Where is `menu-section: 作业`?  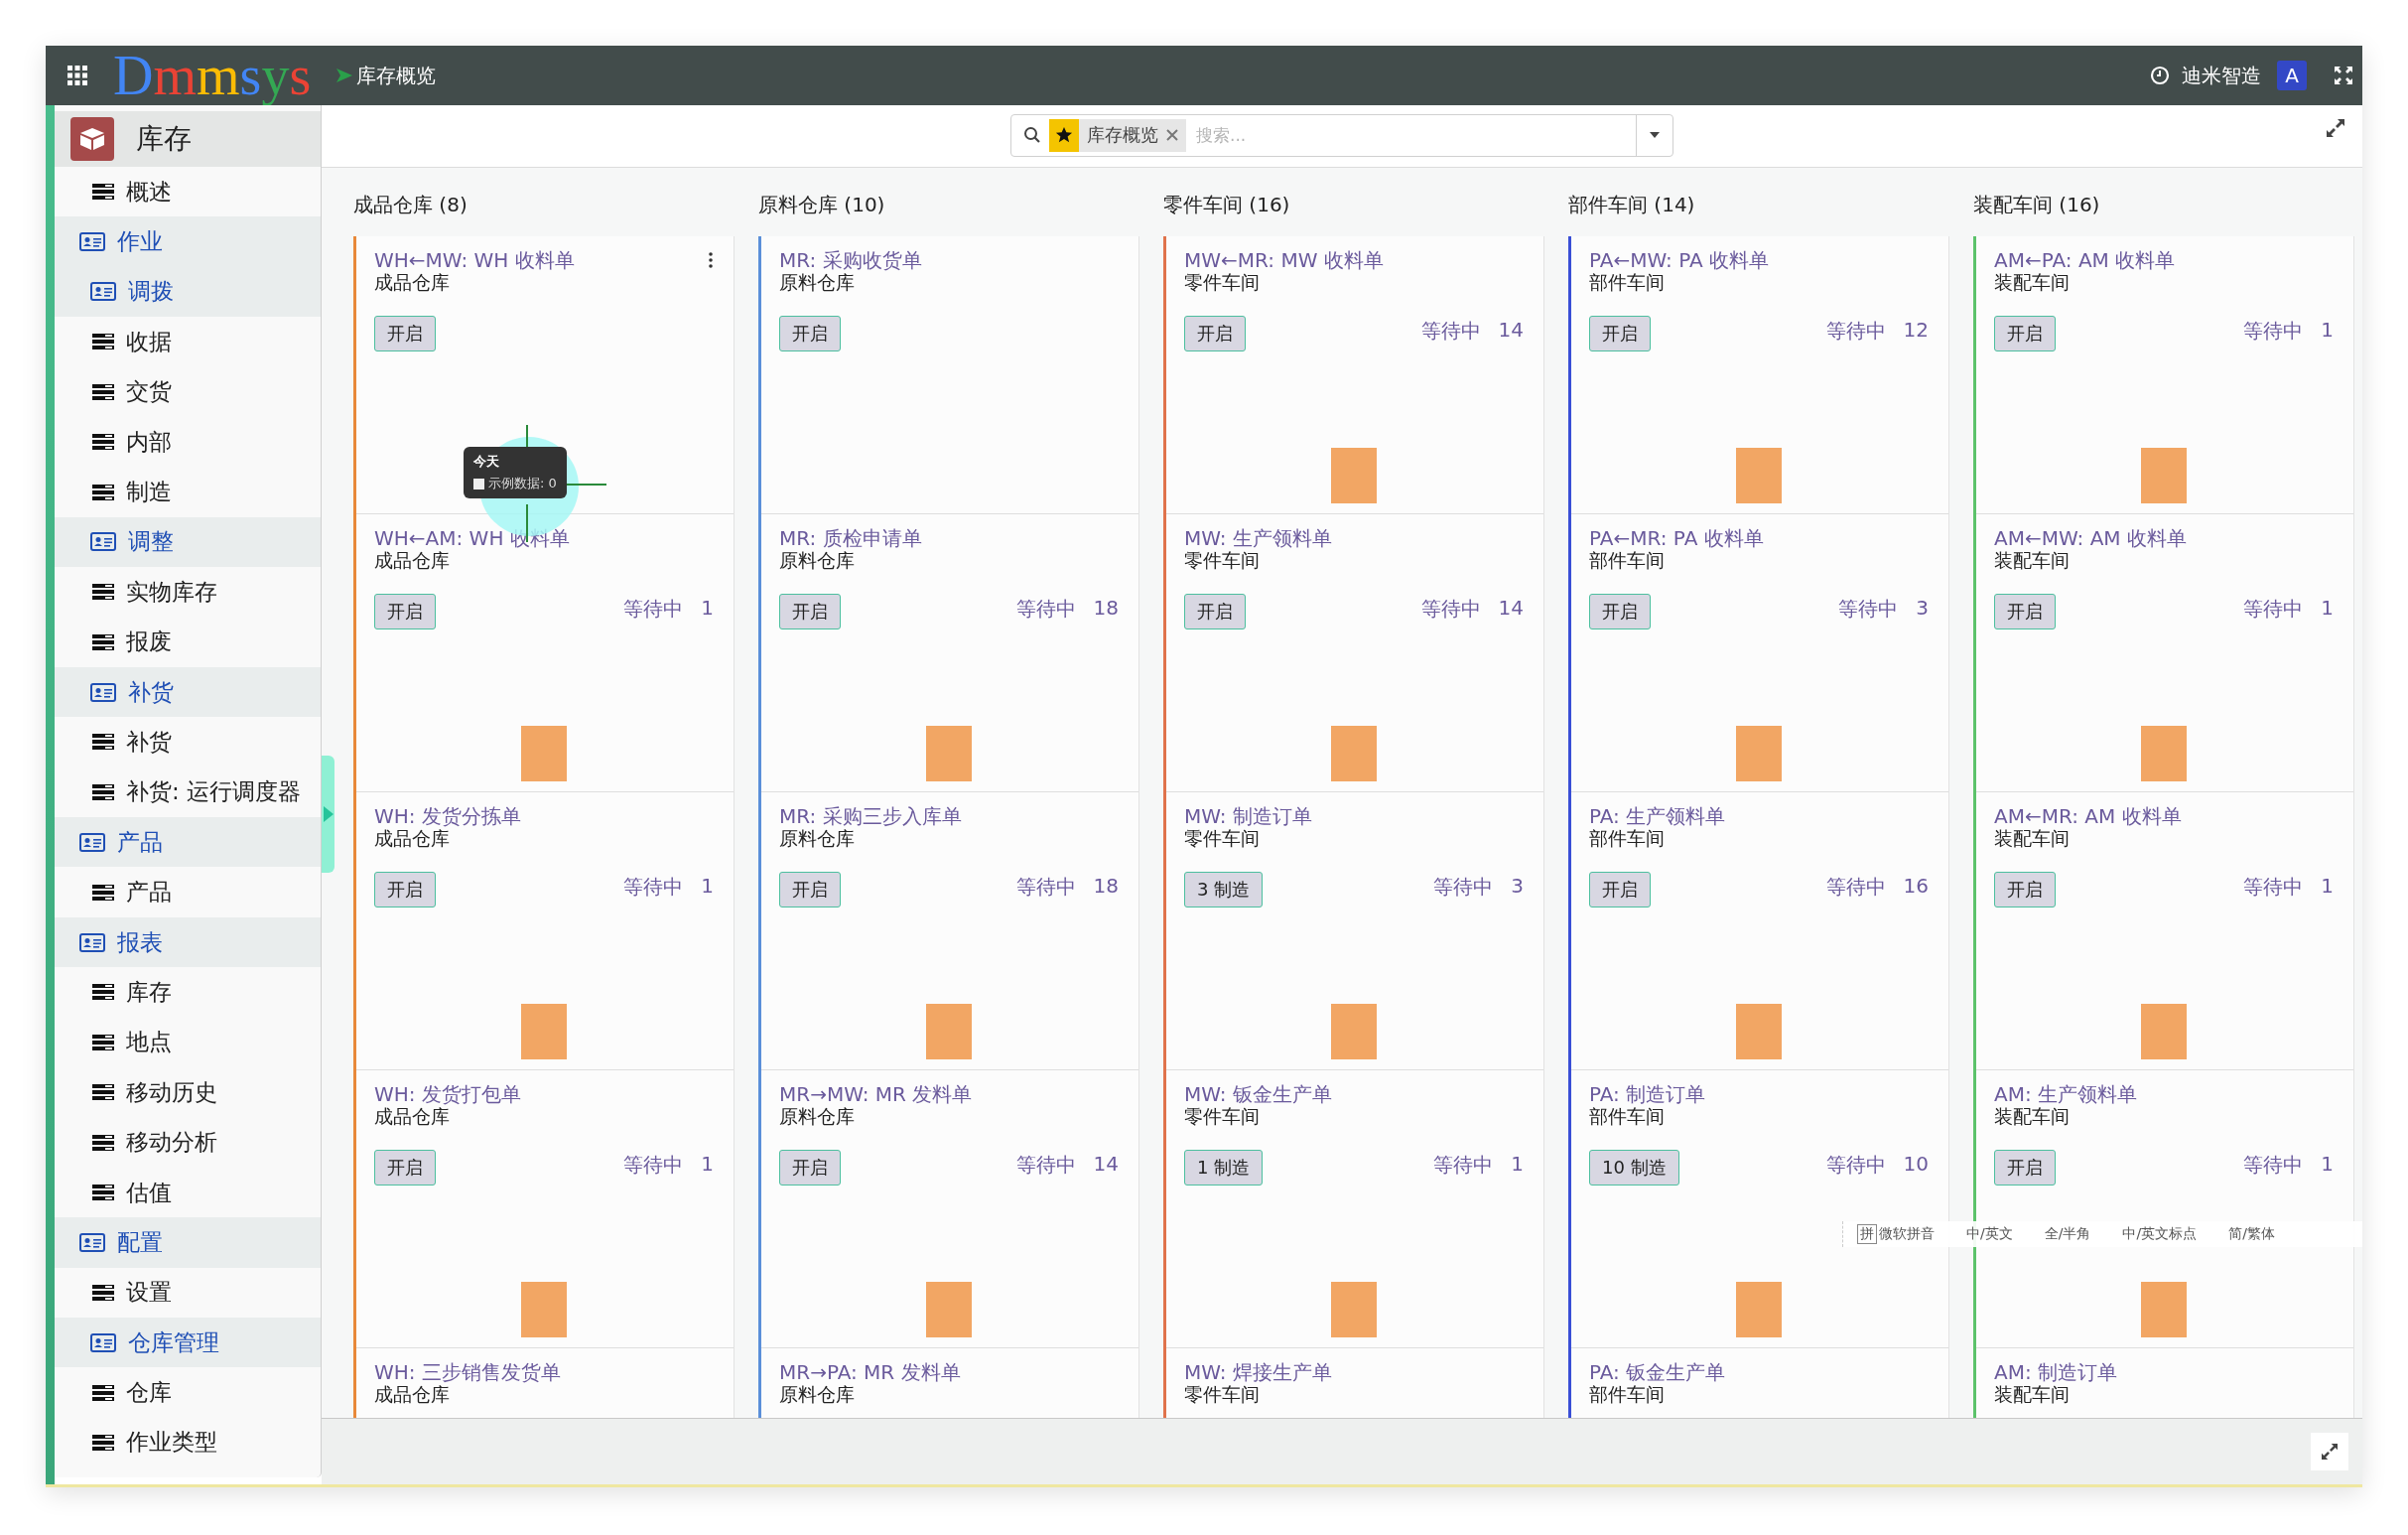
menu-section: 作业 is located at coordinates (188, 241).